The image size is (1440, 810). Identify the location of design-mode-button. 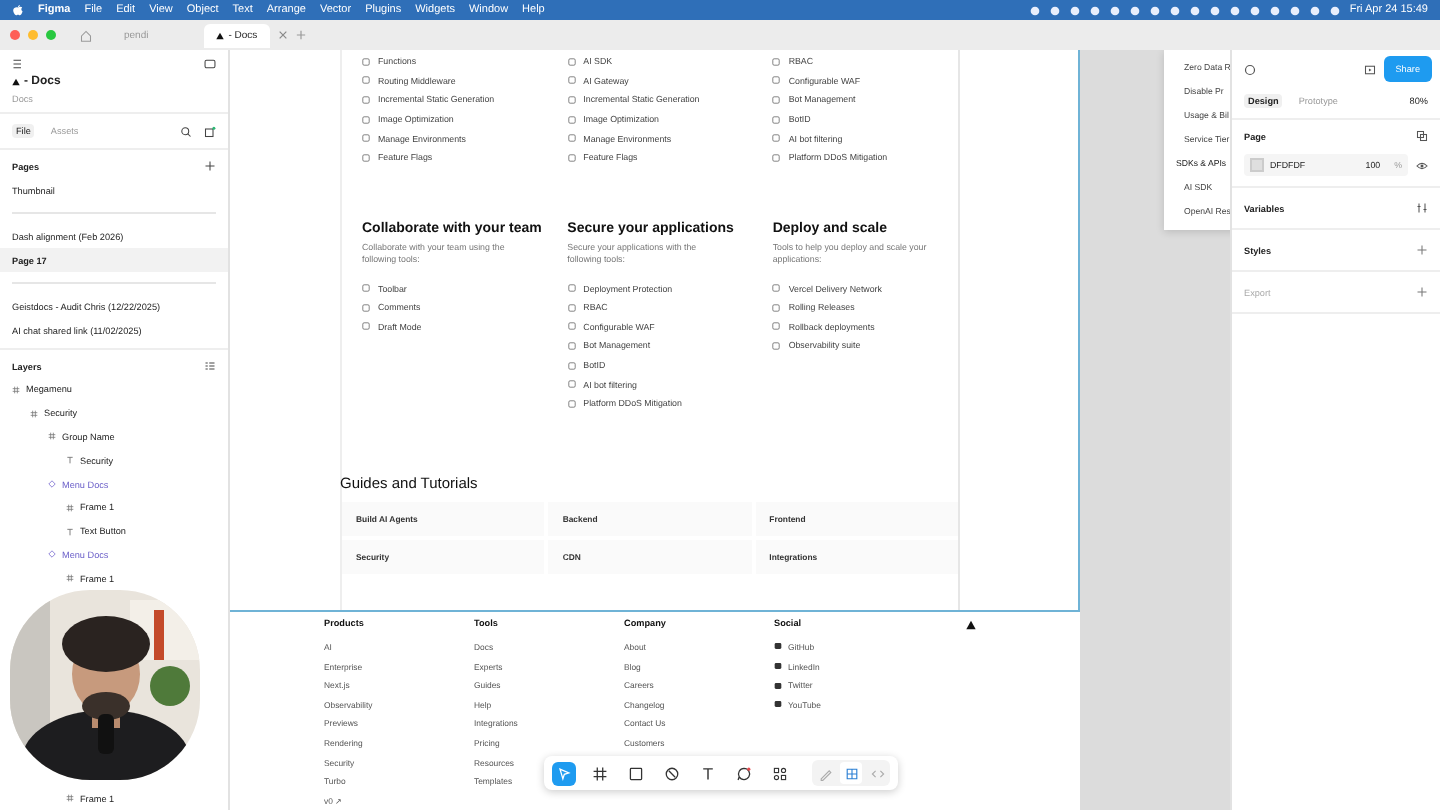
(851, 773).